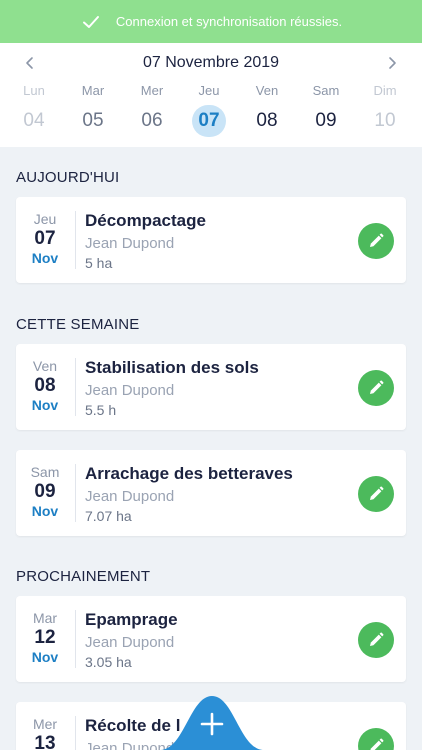 The width and height of the screenshot is (422, 750). I want to click on task-day-number: 07, so click(45, 238).